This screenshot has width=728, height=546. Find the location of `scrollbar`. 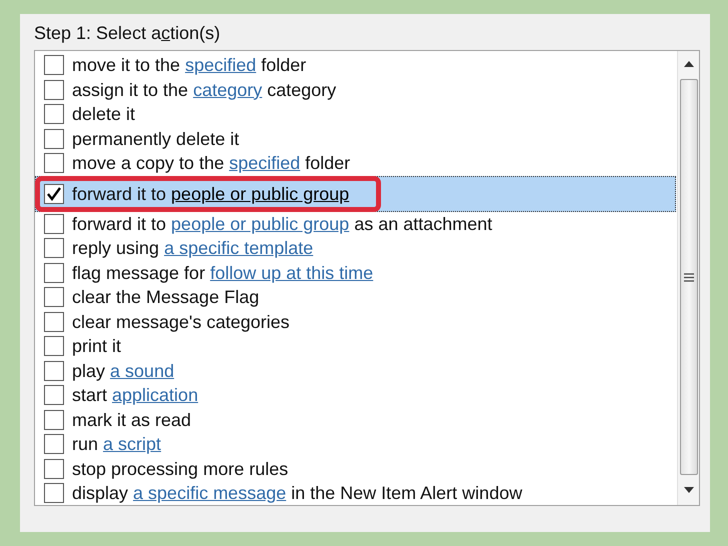

scrollbar is located at coordinates (688, 278).